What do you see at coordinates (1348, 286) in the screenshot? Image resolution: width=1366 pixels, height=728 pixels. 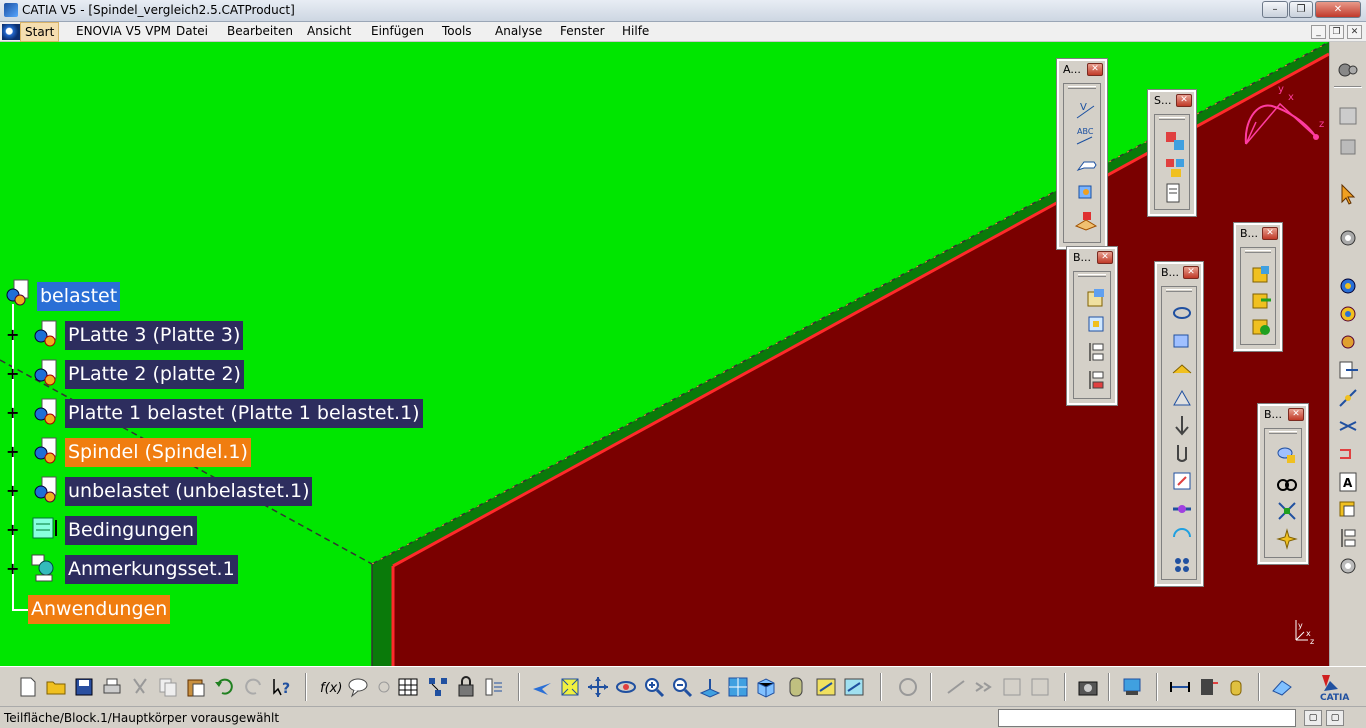 I see `gear-blue-icon` at bounding box center [1348, 286].